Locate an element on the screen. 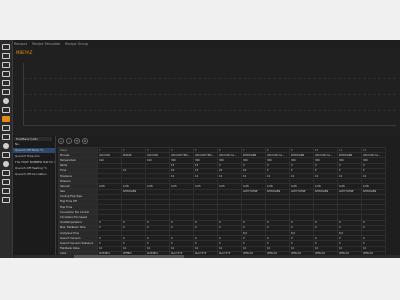 The height and width of the screenshot is (300, 400). folder-icon is located at coordinates (6, 83).